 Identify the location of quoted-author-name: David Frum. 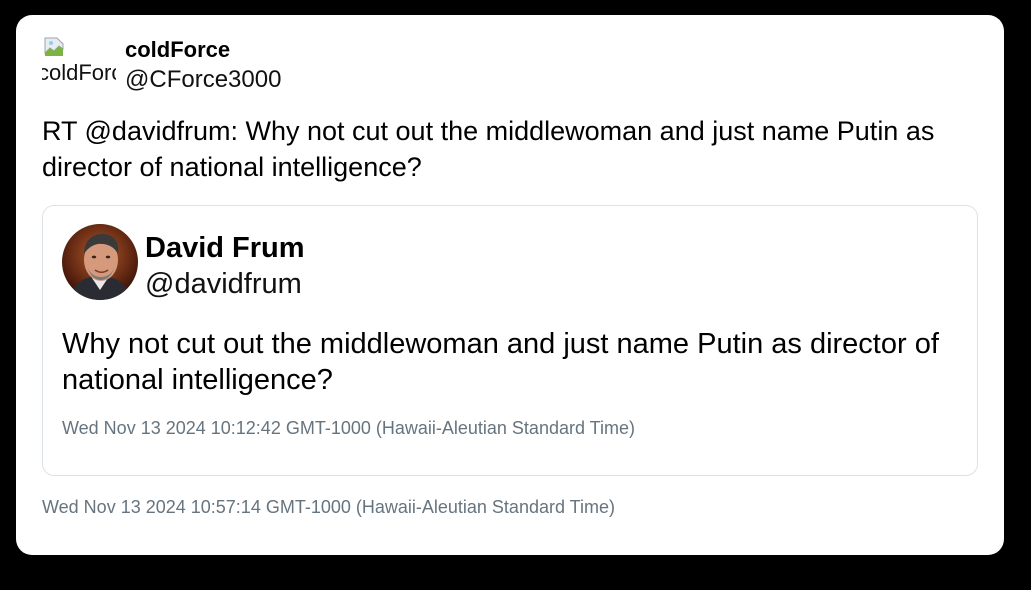
(225, 248).